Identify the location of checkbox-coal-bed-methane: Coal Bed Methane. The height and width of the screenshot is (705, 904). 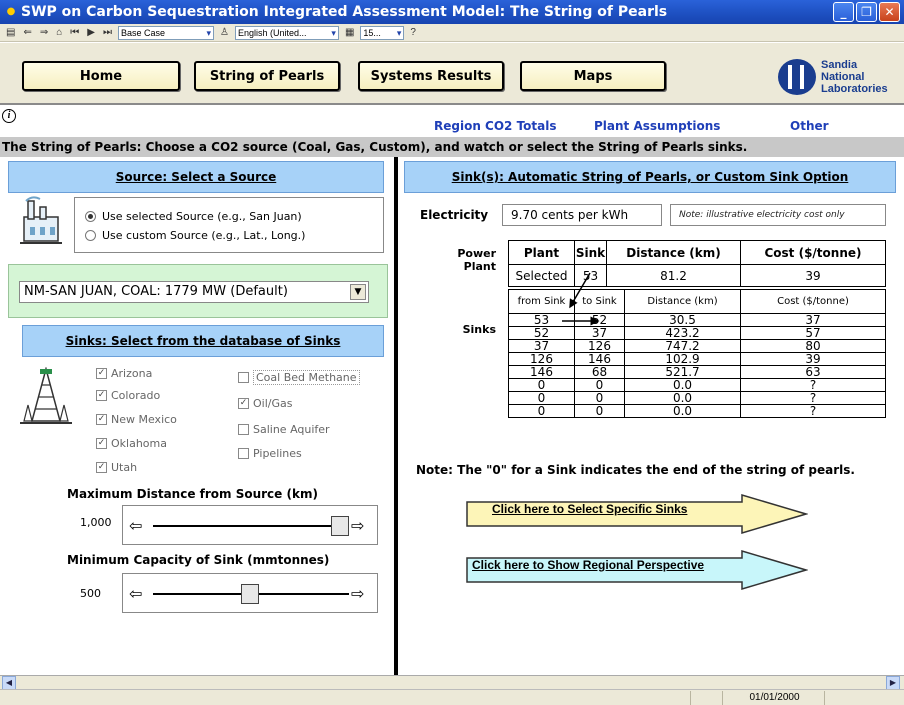
(299, 377).